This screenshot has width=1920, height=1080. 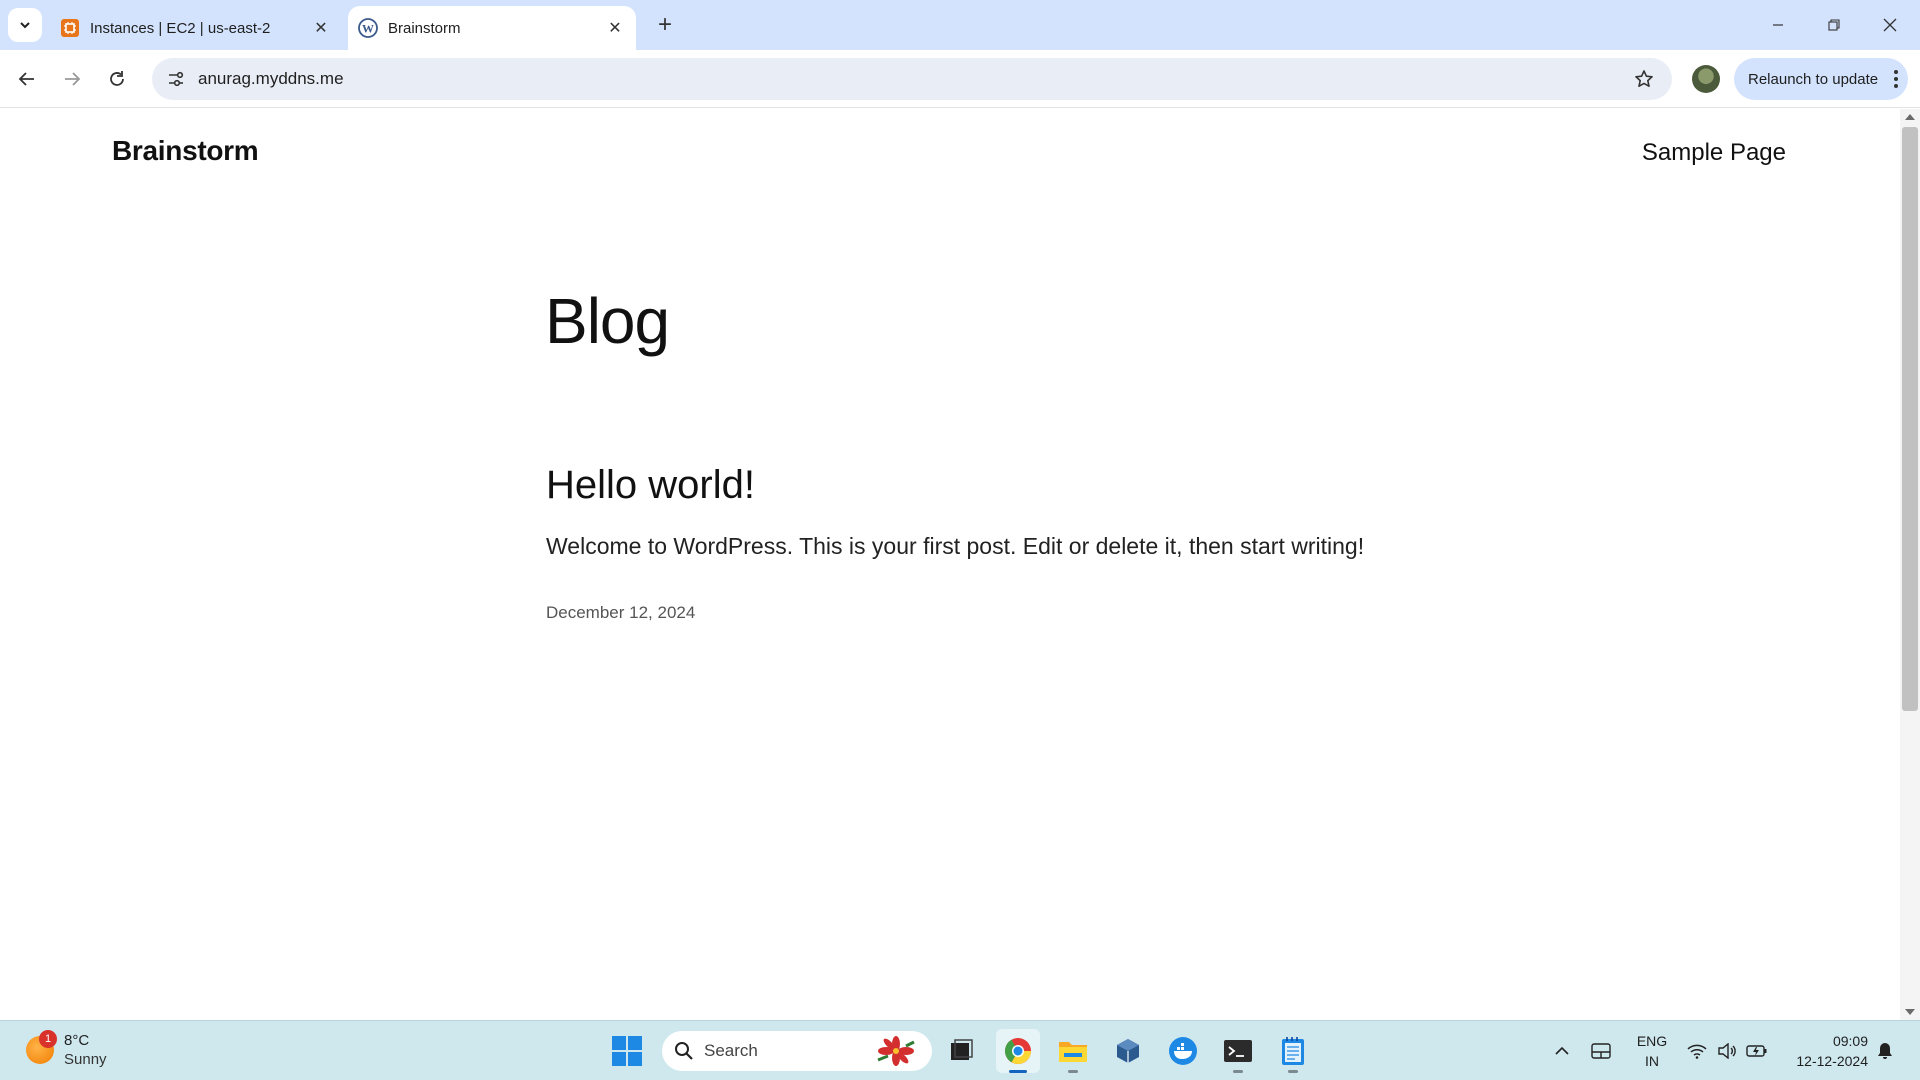 What do you see at coordinates (665, 25) in the screenshot?
I see `new-tab-button: +` at bounding box center [665, 25].